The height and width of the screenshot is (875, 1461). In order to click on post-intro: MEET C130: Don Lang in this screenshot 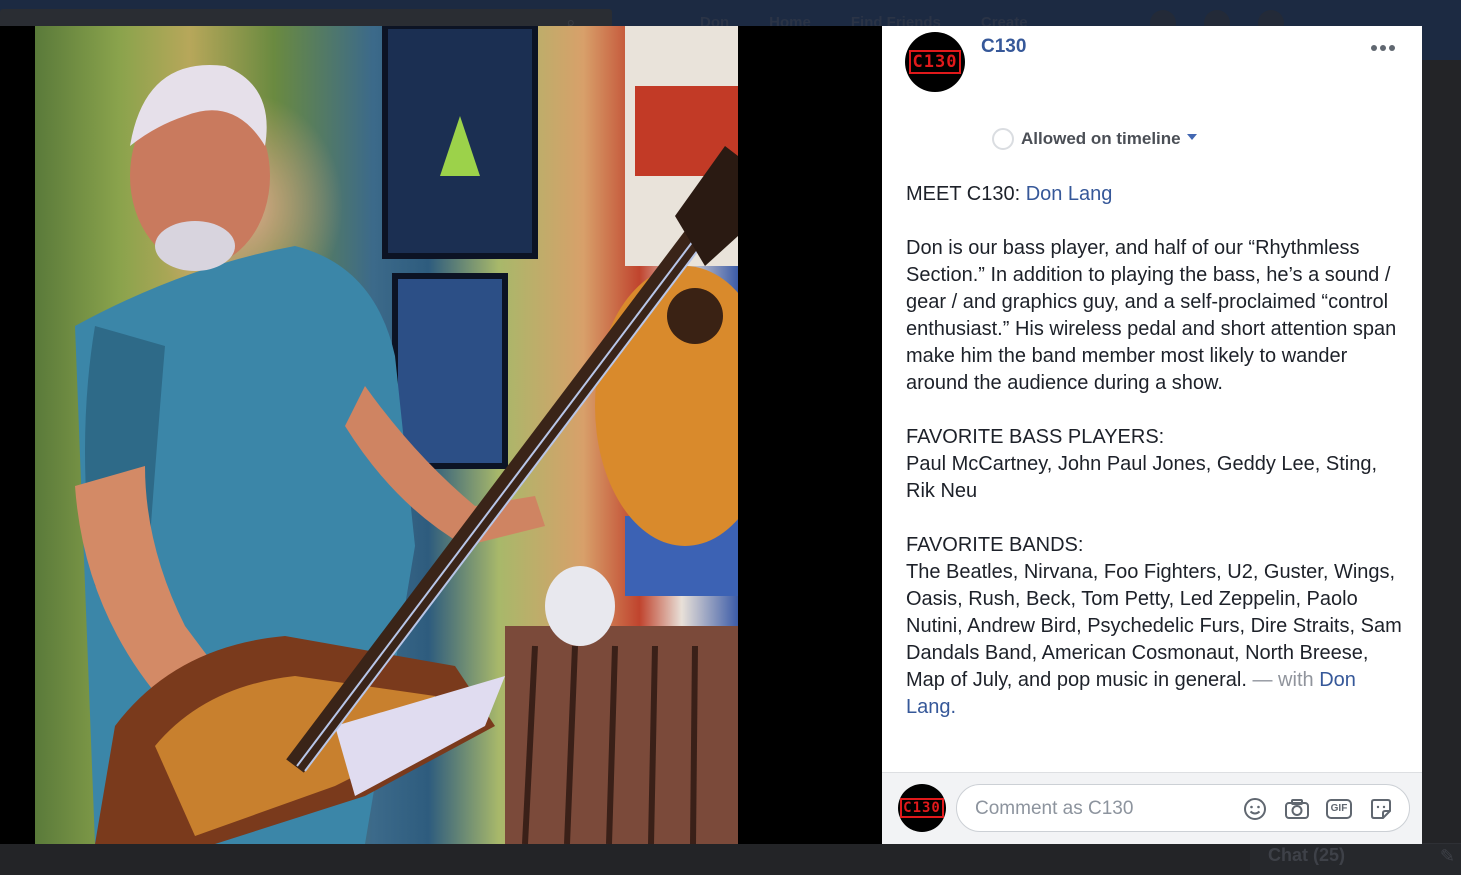, I will do `click(1156, 194)`.